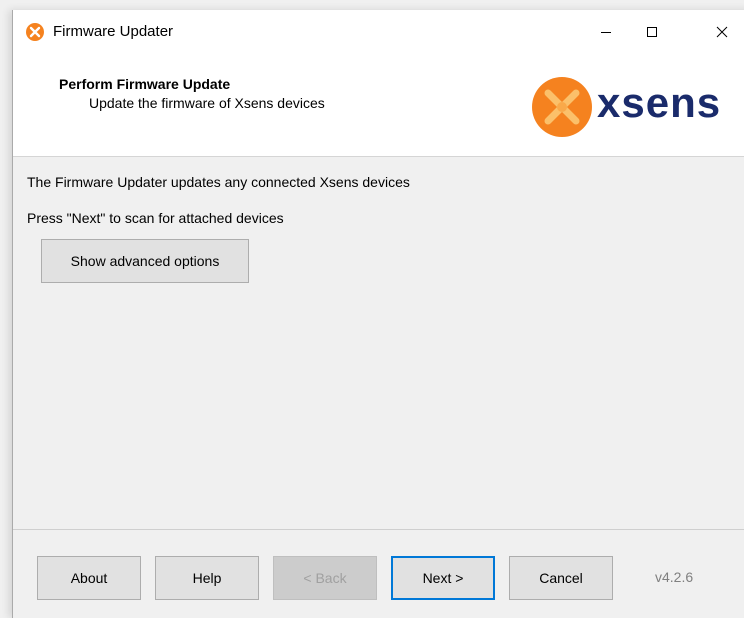 This screenshot has width=744, height=618. What do you see at coordinates (659, 102) in the screenshot?
I see `xsens-logo-text: xsens` at bounding box center [659, 102].